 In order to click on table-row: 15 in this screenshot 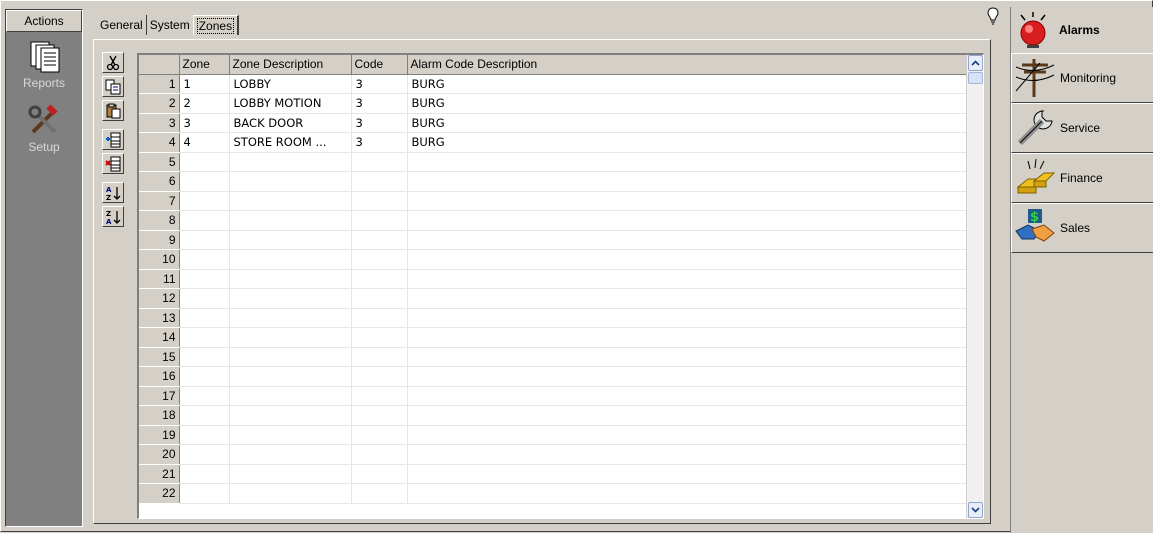, I will do `click(554, 357)`.